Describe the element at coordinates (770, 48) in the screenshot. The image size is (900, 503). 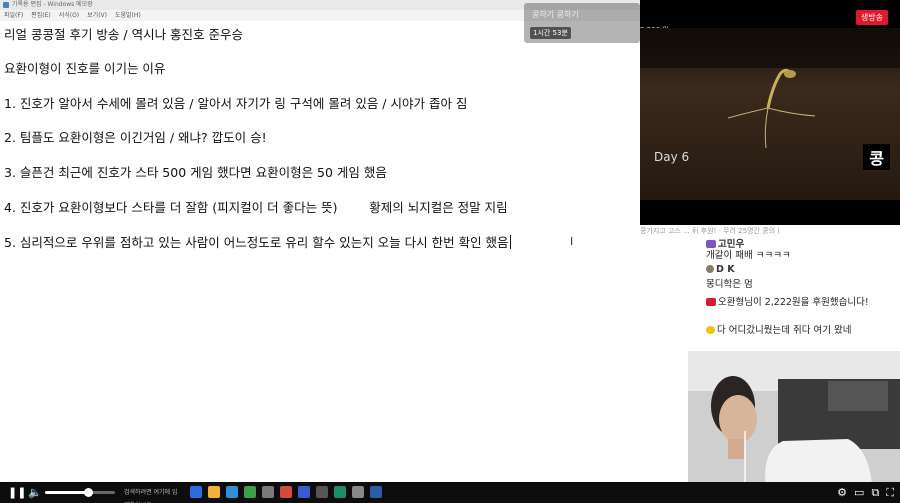
I see `soil-top-shadow` at that location.